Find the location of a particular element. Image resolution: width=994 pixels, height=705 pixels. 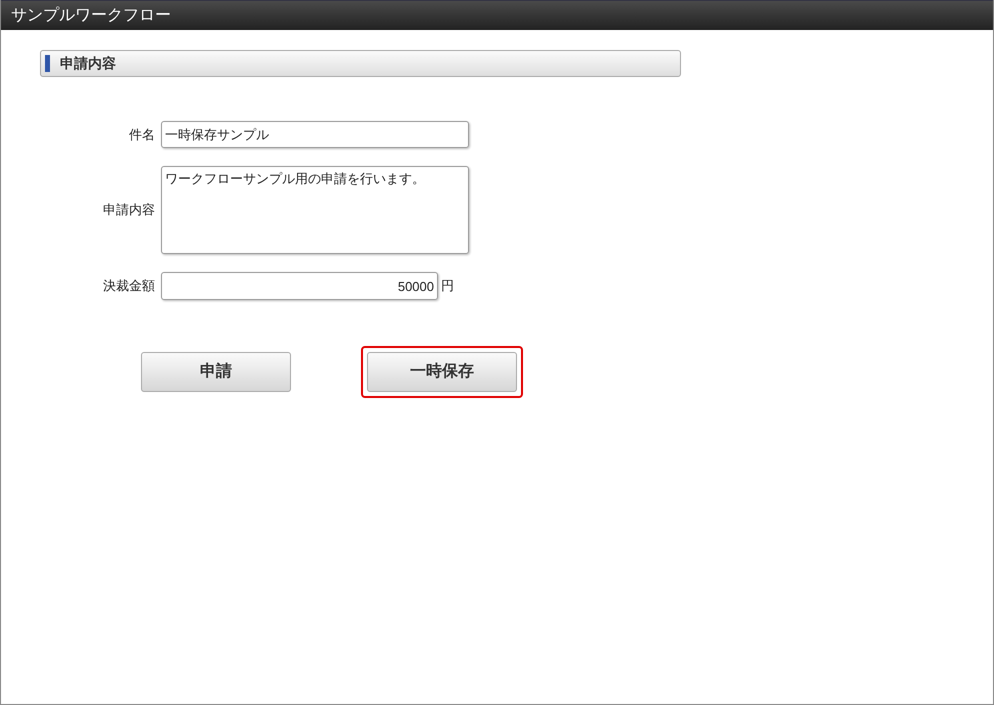

field-label: 件名 is located at coordinates (142, 135).